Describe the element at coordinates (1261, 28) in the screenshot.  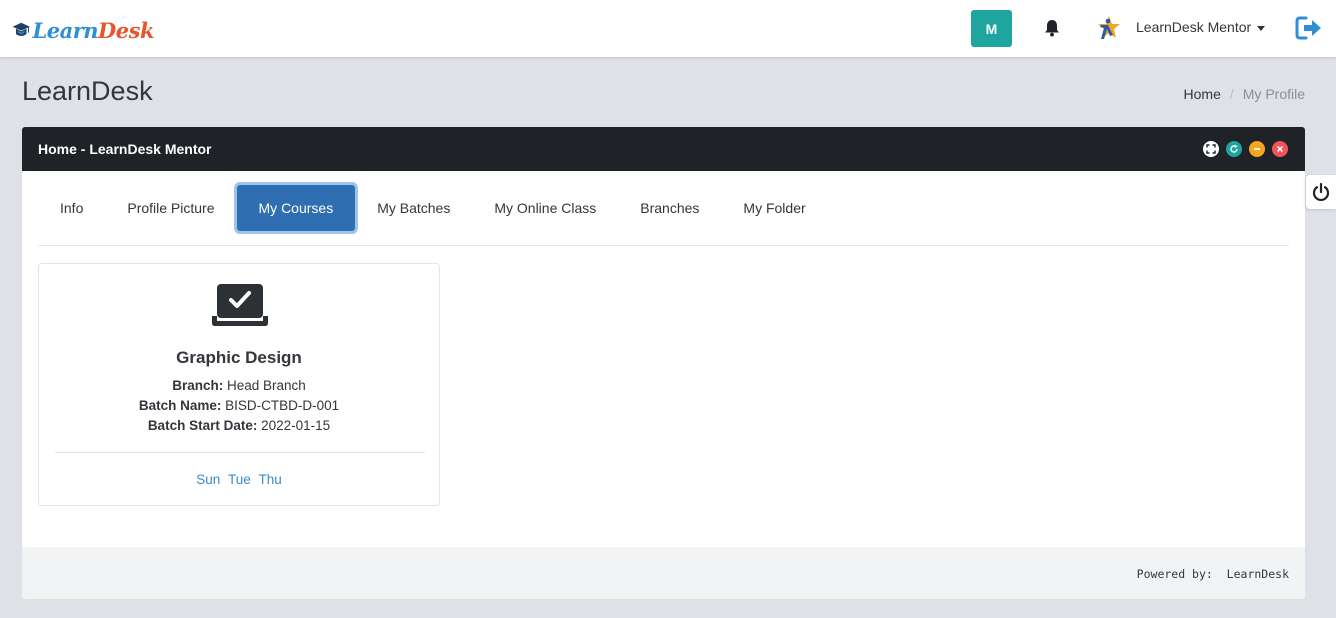
I see `chevron-down-icon` at that location.